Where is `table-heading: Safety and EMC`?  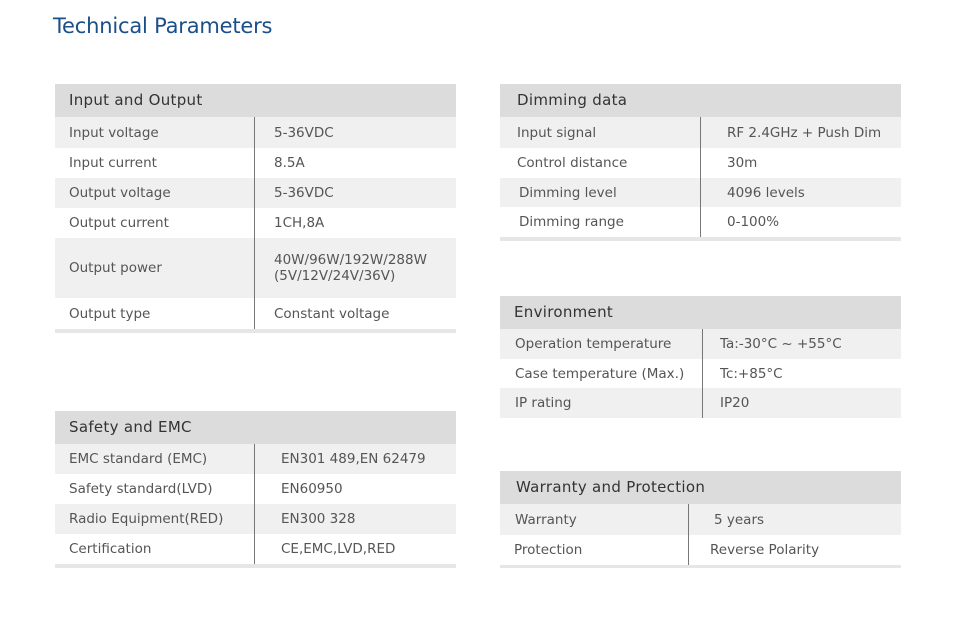
table-heading: Safety and EMC is located at coordinates (255, 427).